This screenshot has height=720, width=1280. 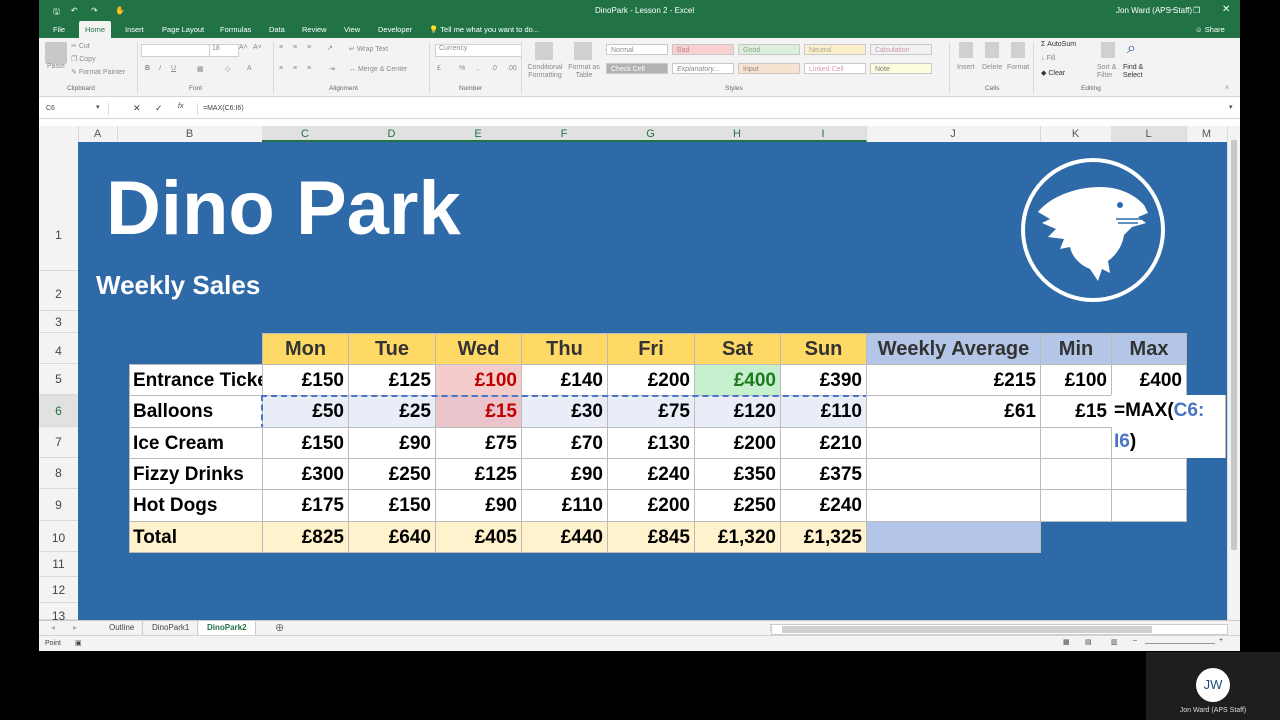 I want to click on copy-button: ❐ Copy, so click(x=83, y=59).